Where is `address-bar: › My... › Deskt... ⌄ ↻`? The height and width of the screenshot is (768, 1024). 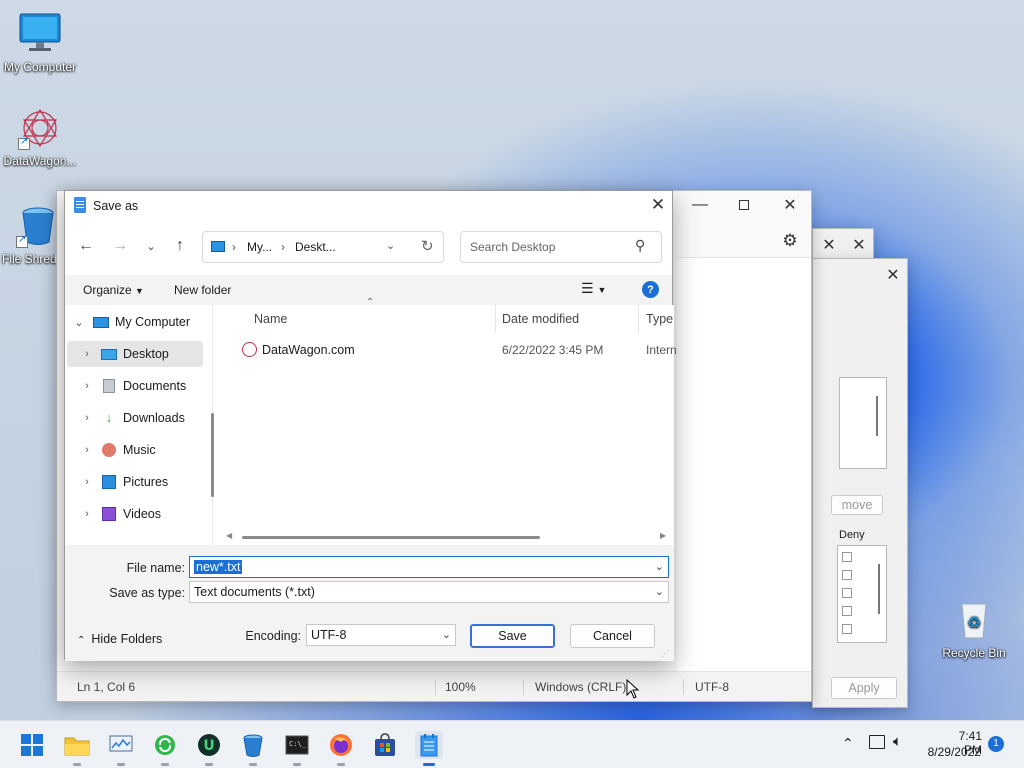
address-bar: › My... › Deskt... ⌄ ↻ is located at coordinates (323, 247).